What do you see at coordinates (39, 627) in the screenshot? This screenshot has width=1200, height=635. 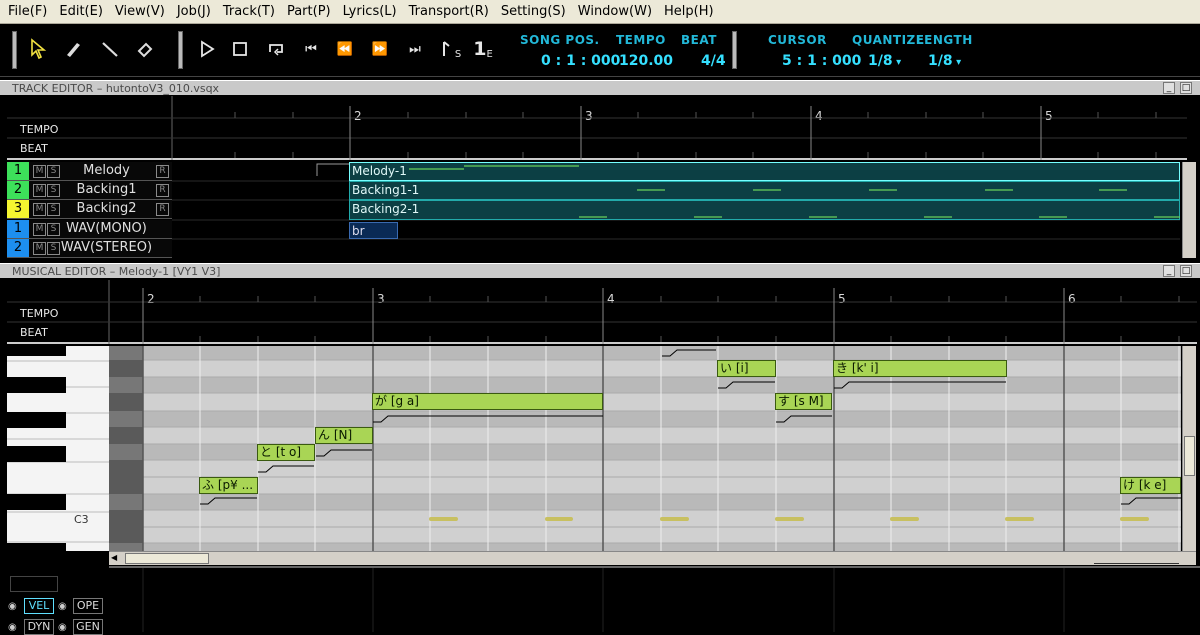 I see `dyn-button: DYN` at bounding box center [39, 627].